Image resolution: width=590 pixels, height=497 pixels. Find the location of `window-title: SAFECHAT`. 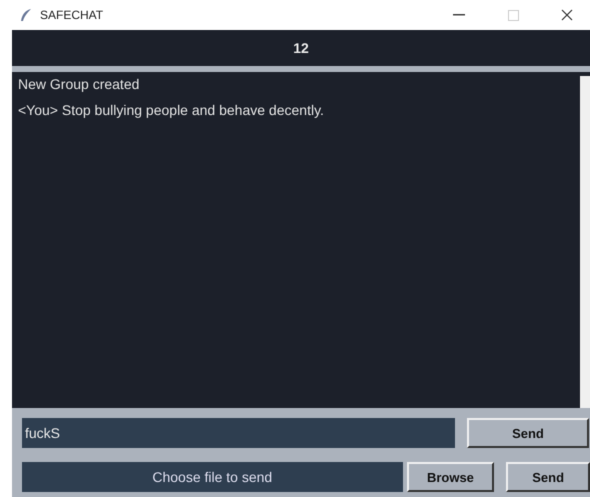

window-title: SAFECHAT is located at coordinates (72, 15).